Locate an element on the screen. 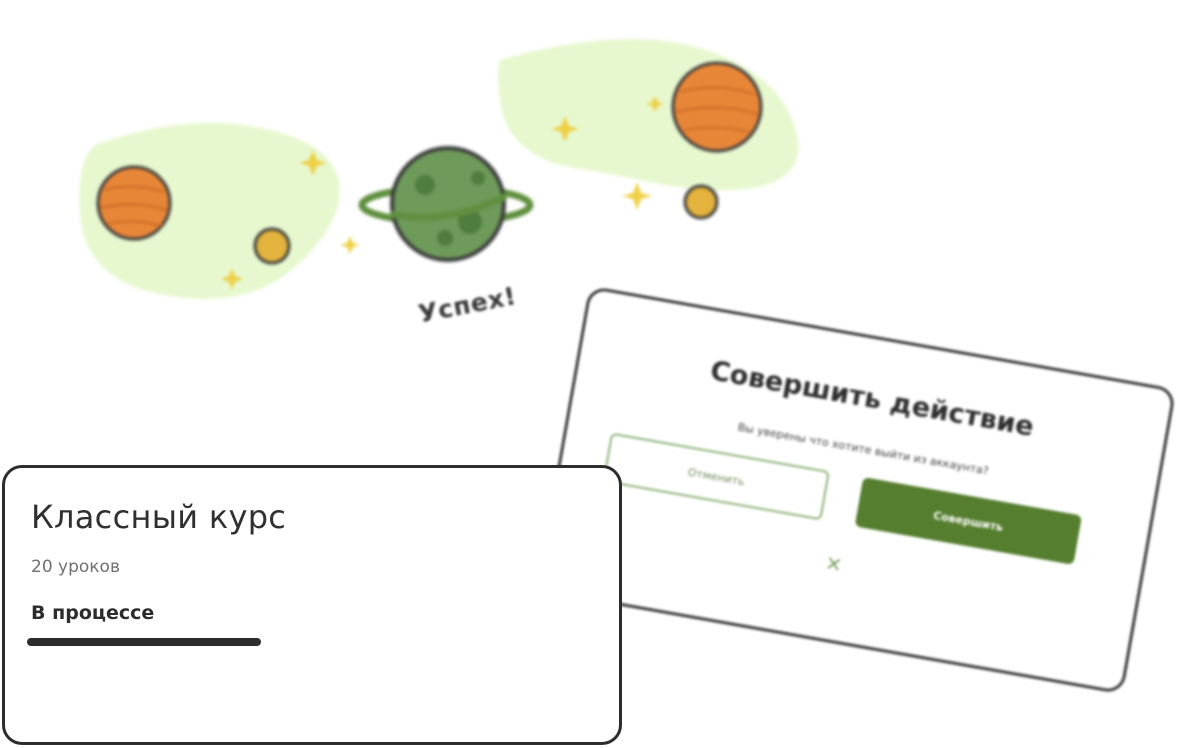  course-status: В процессе is located at coordinates (93, 613).